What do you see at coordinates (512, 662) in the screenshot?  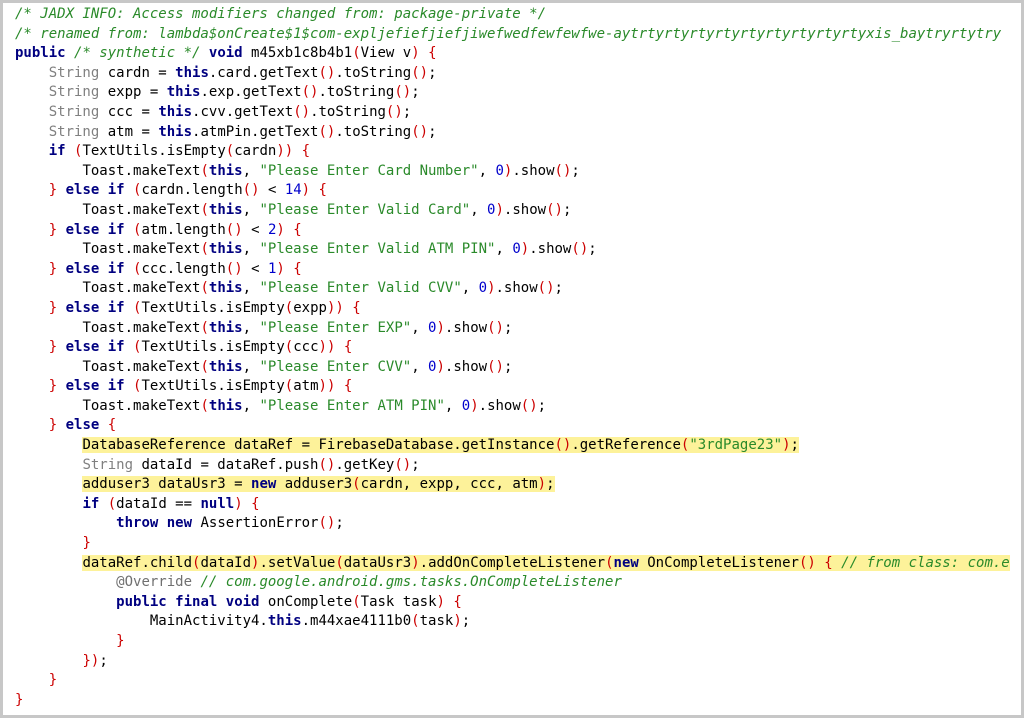 I see `code-line: });` at bounding box center [512, 662].